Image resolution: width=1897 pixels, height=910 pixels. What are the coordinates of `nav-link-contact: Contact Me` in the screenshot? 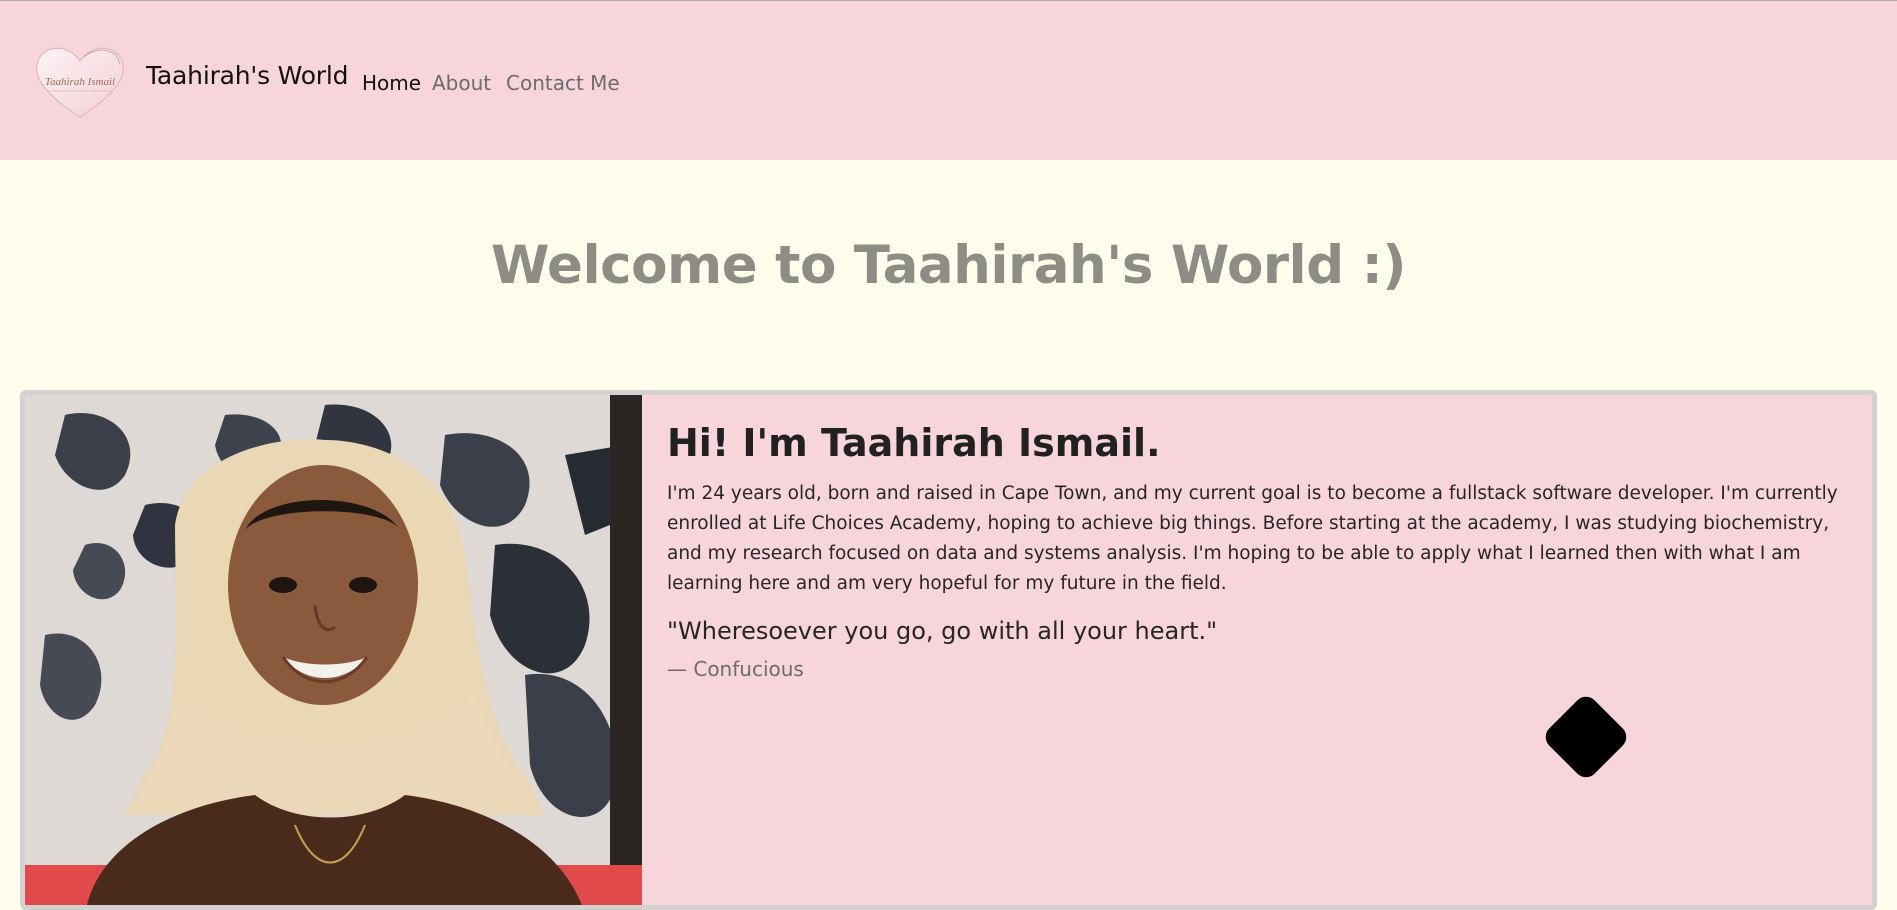 It's located at (563, 83).